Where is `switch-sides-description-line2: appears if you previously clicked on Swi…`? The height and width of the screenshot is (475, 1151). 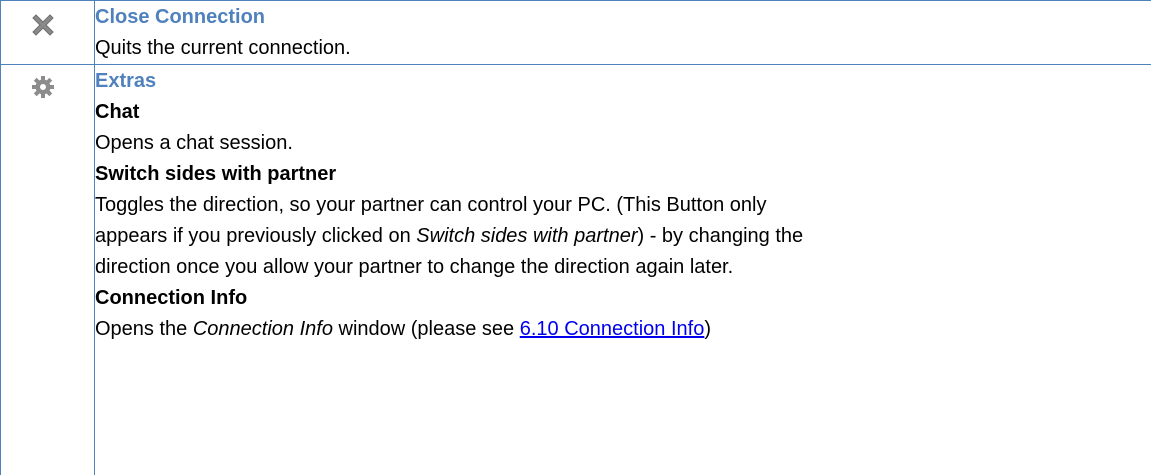 switch-sides-description-line2: appears if you previously clicked on Swi… is located at coordinates (623, 236).